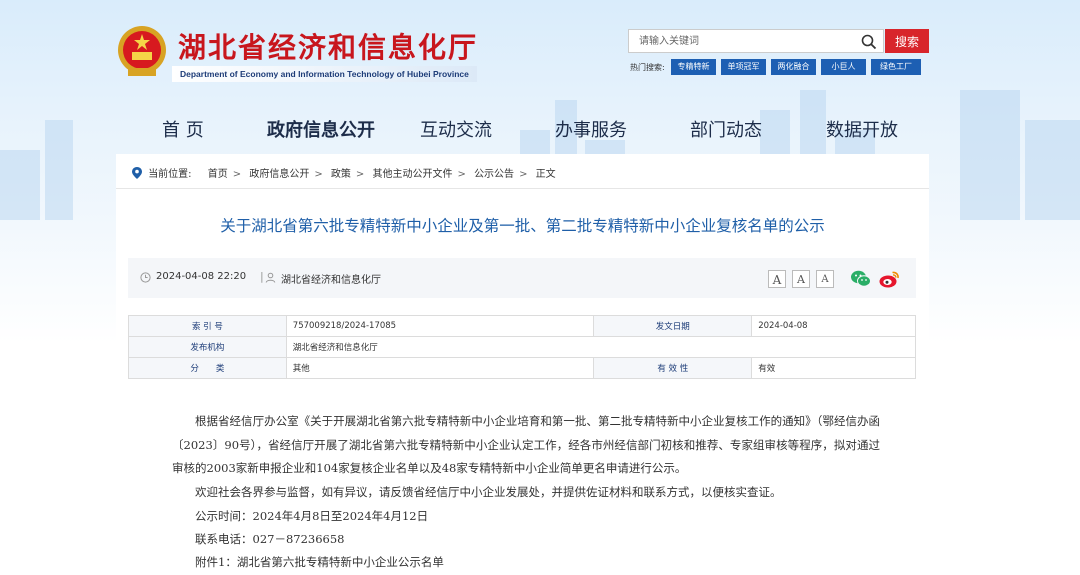 The height and width of the screenshot is (575, 1080). What do you see at coordinates (137, 173) in the screenshot?
I see `location-pin-icon` at bounding box center [137, 173].